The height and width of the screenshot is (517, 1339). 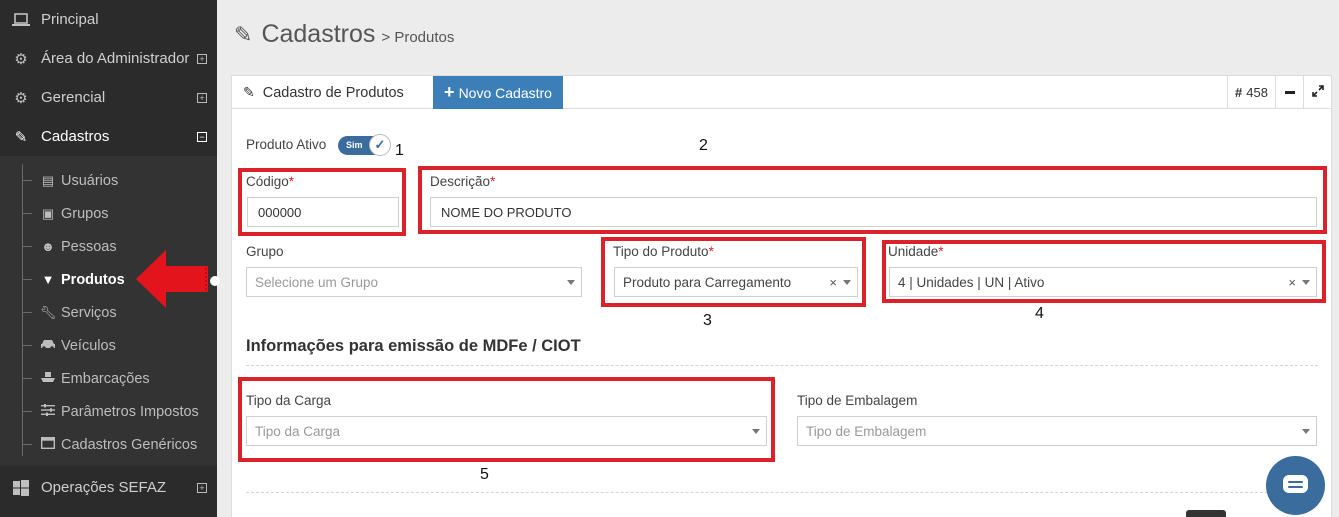 I want to click on annotation-box-unidade, so click(x=1104, y=271).